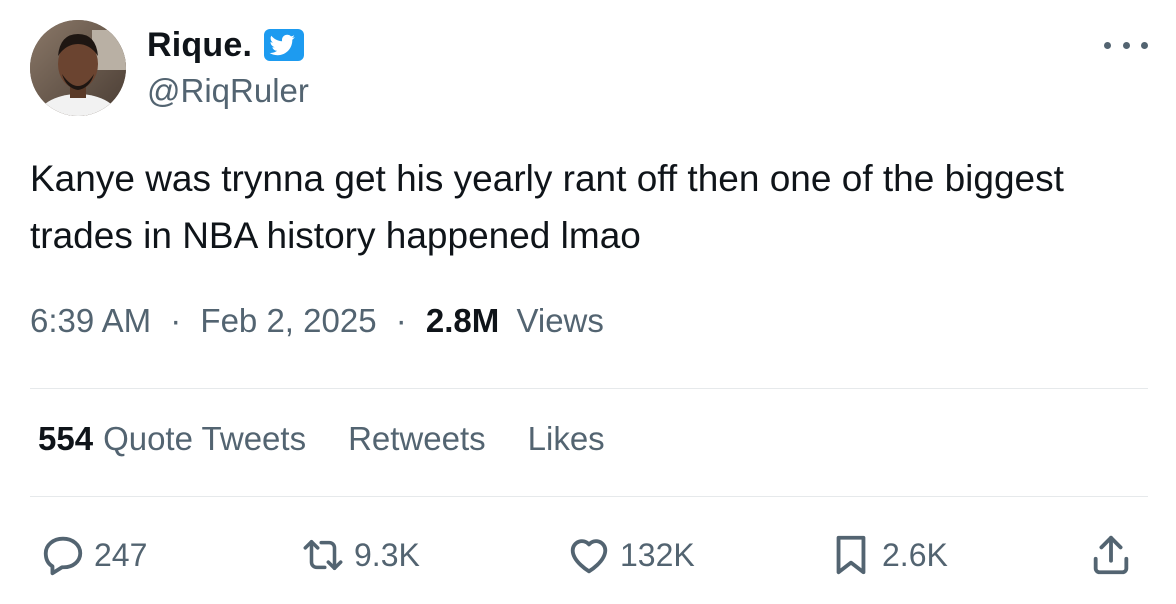 This screenshot has width=1176, height=604. I want to click on retweets-label: Retweets, so click(417, 438).